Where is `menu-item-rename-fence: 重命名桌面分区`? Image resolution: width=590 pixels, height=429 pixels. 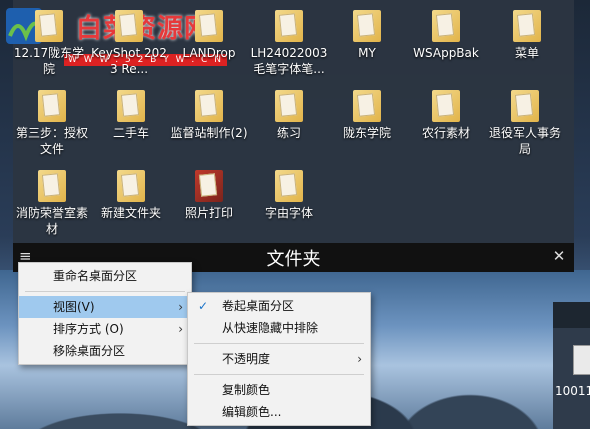
menu-item-rename-fence: 重命名桌面分区 is located at coordinates (105, 276).